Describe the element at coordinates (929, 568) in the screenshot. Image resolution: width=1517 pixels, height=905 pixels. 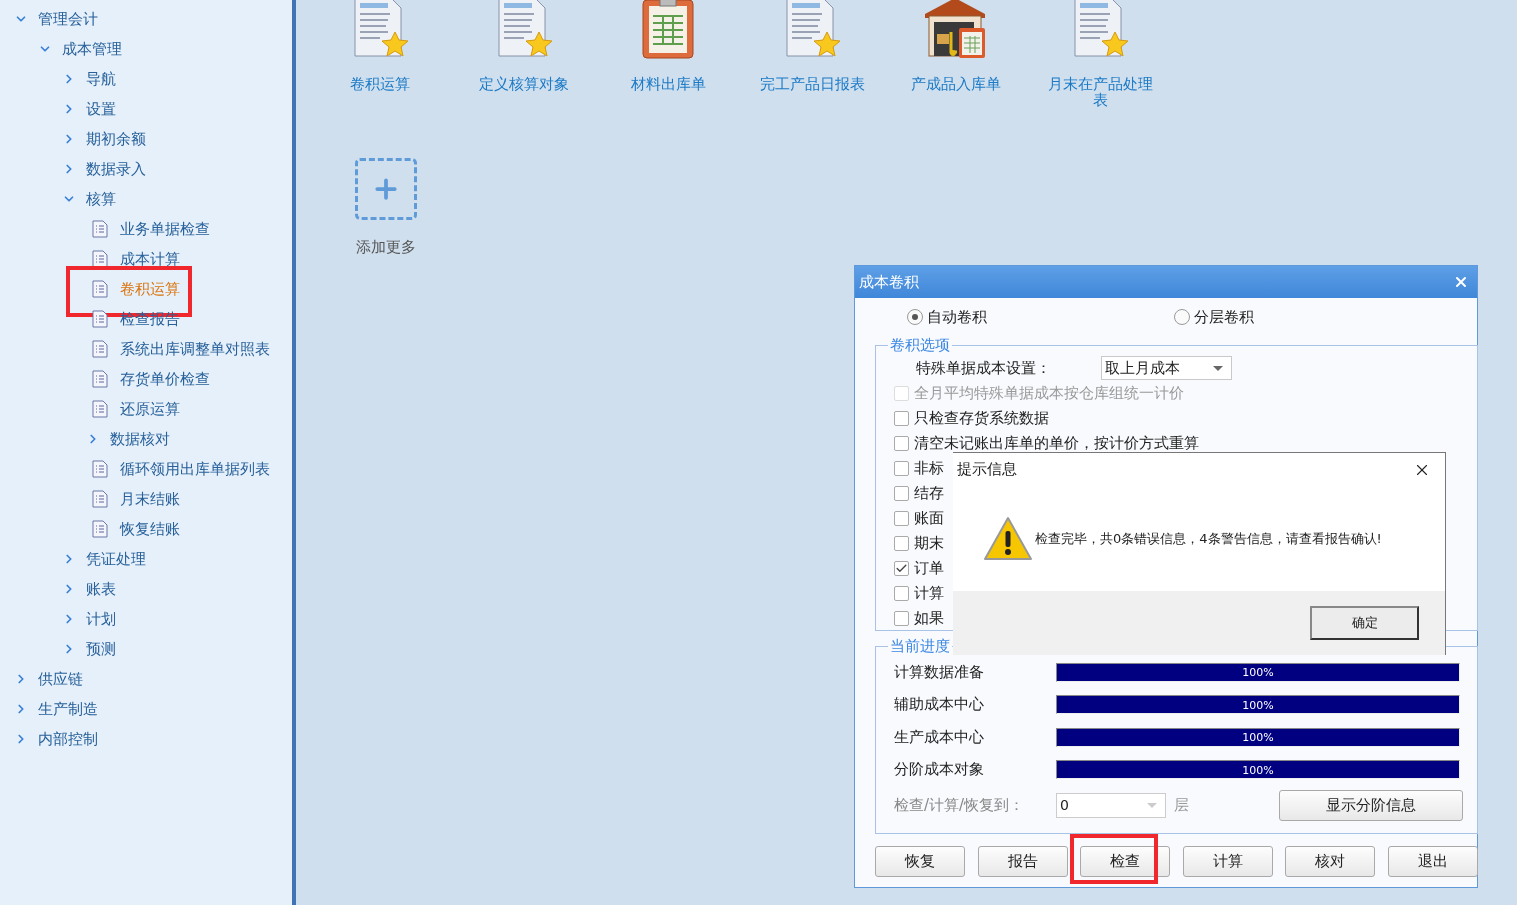
I see `checkbox-label: 订单` at that location.